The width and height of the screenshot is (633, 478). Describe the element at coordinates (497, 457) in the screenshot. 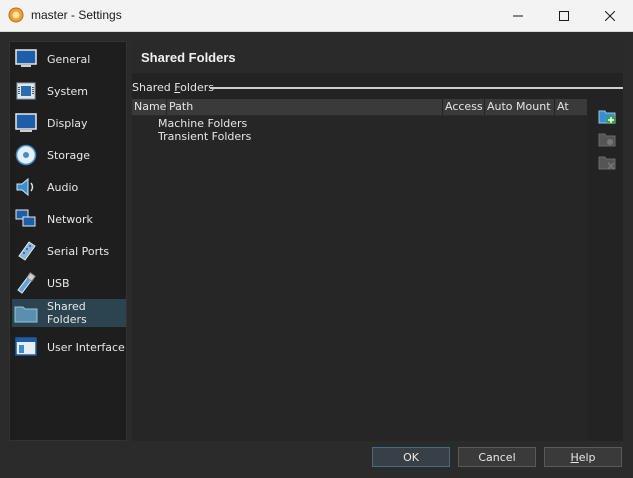

I see `cancel-button: Cancel` at that location.